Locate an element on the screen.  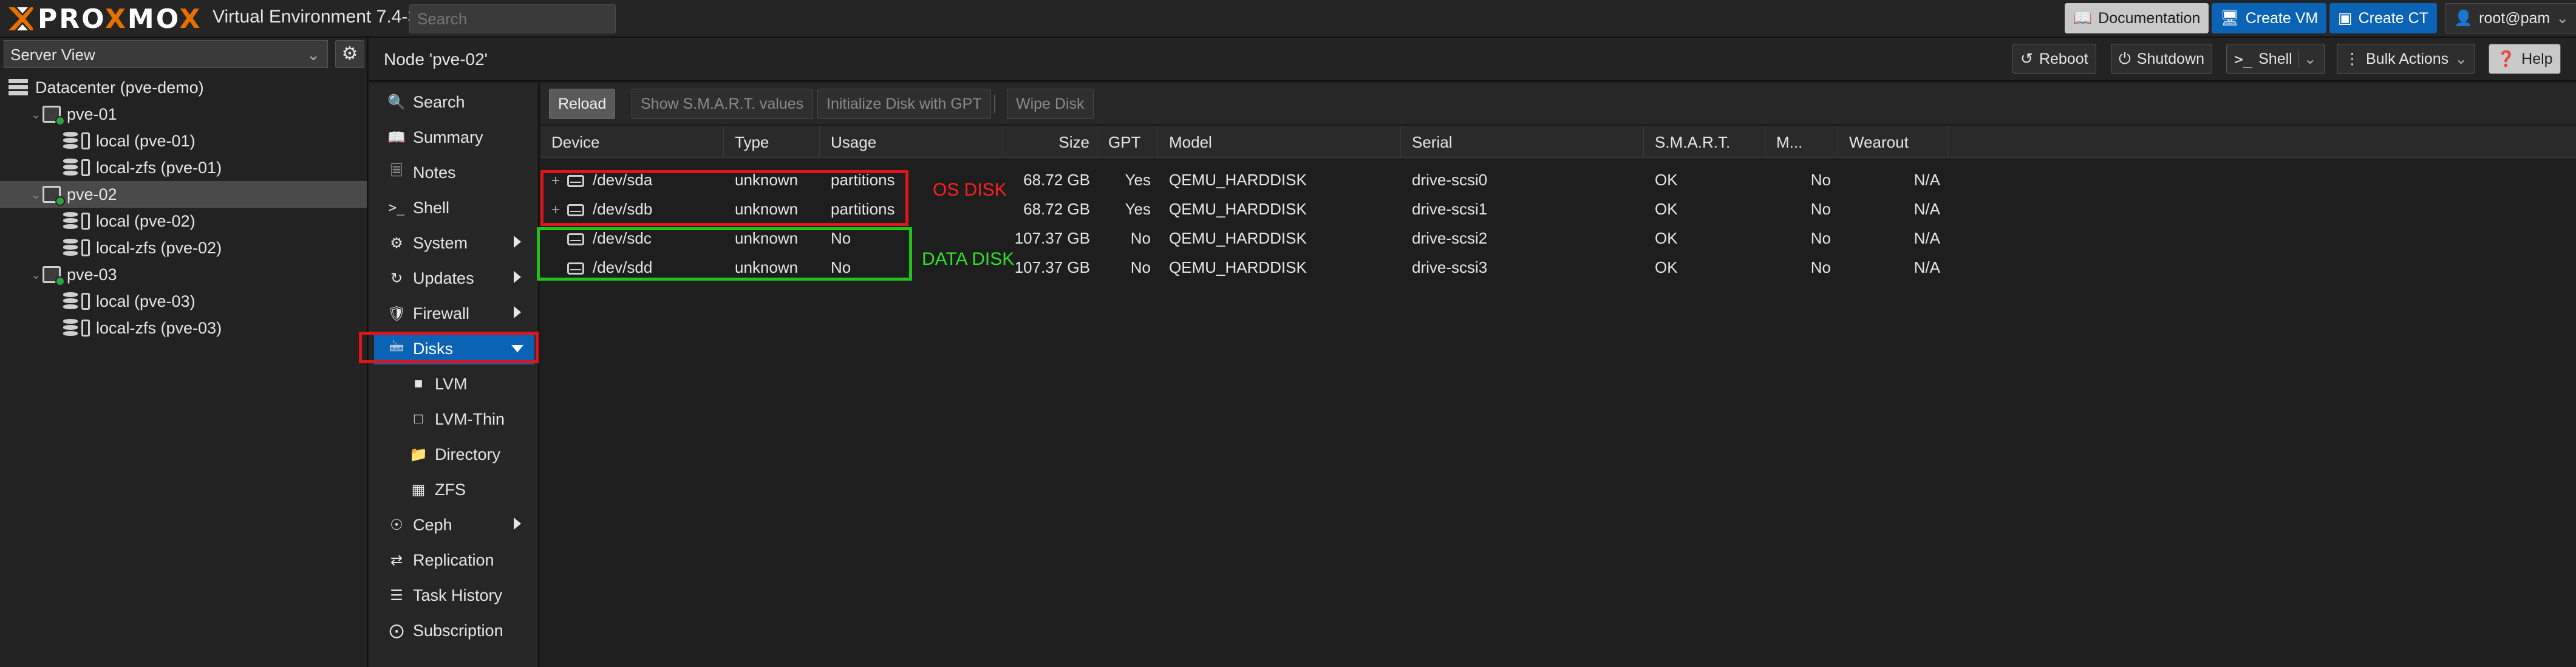
nav-item-updates: ↻ Updates is located at coordinates (454, 278).